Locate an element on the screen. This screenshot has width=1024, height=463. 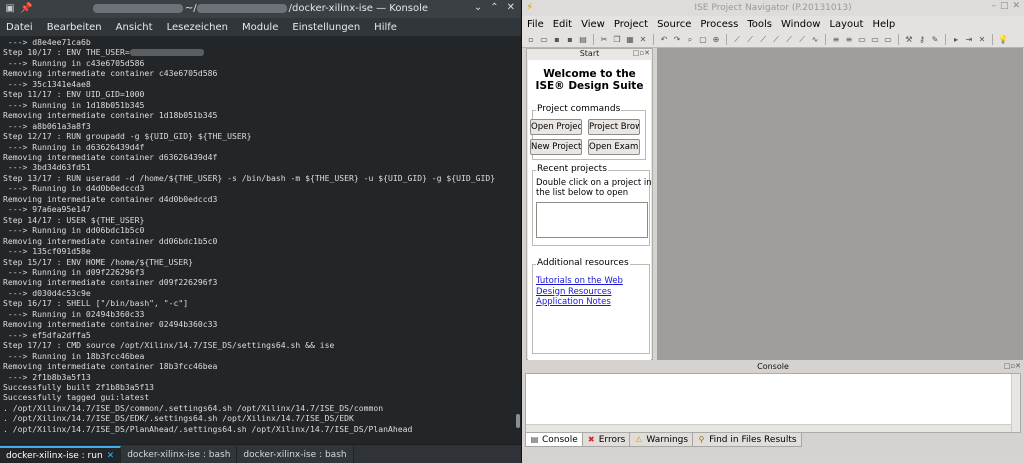
step-icon: ⇥ is located at coordinates (969, 40).